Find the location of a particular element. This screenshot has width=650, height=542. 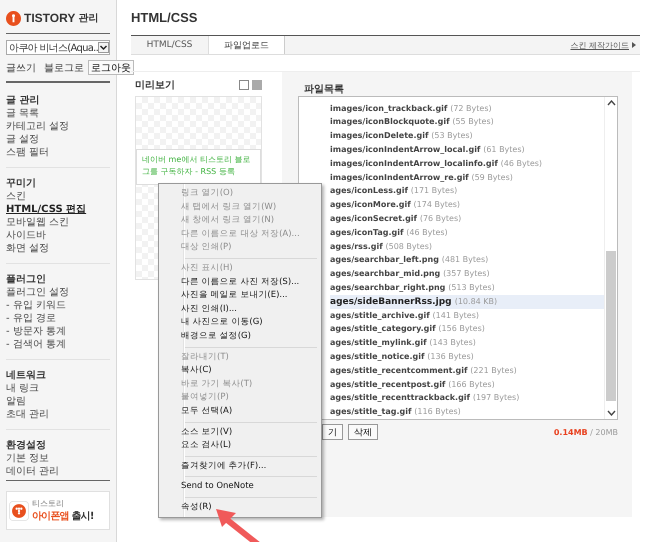

file-row: ages/iconLess.gif (171 Bytes) is located at coordinates (467, 191).